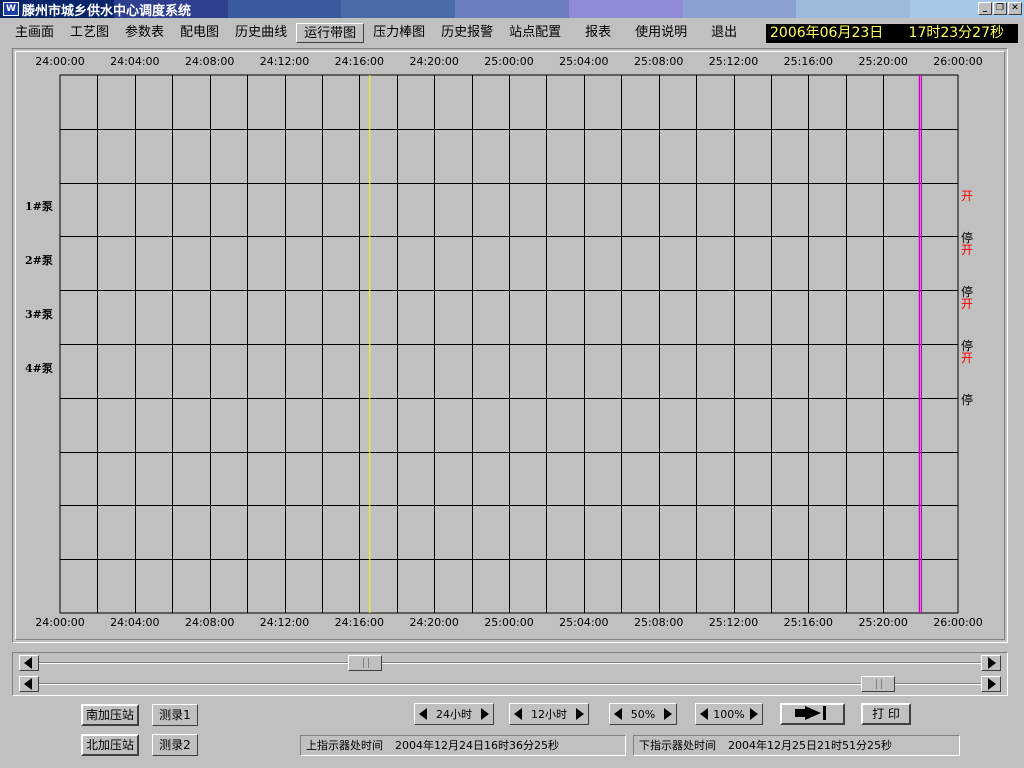 The width and height of the screenshot is (1024, 768). What do you see at coordinates (510, 674) in the screenshot?
I see `scroll-panel` at bounding box center [510, 674].